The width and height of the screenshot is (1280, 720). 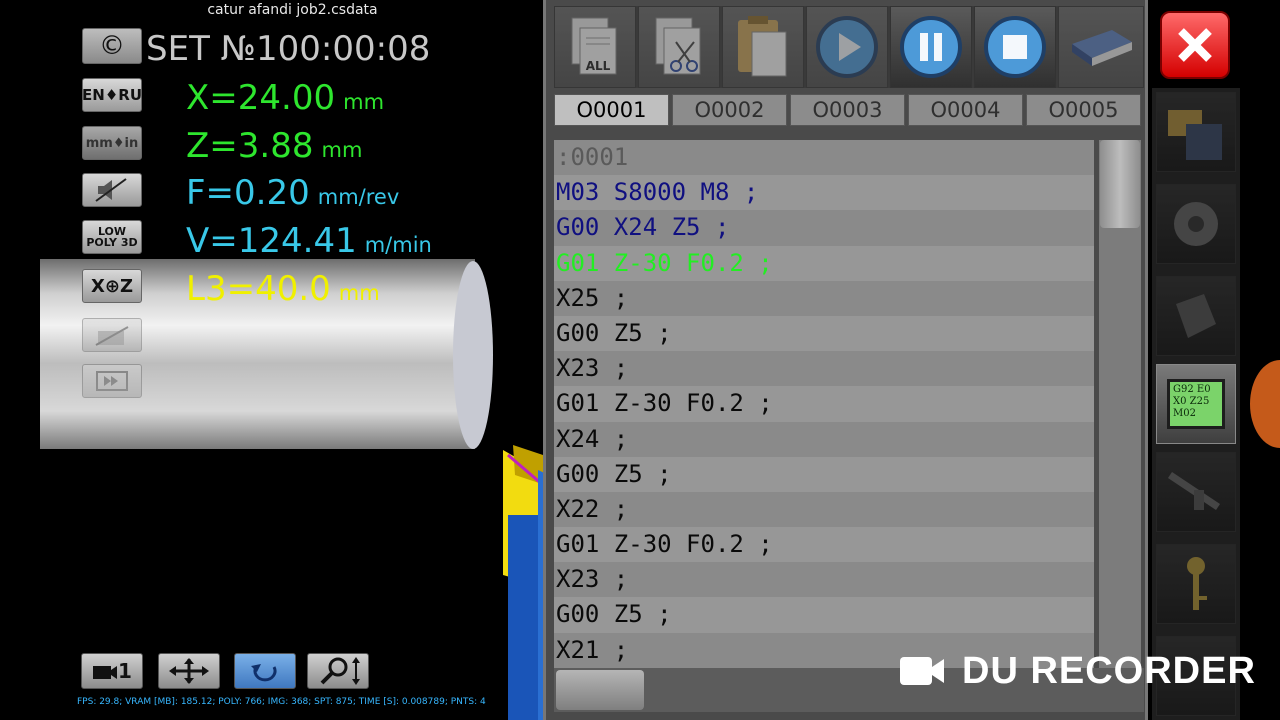 I want to click on readout-speed: V=124.41 m/min, so click(x=309, y=241).